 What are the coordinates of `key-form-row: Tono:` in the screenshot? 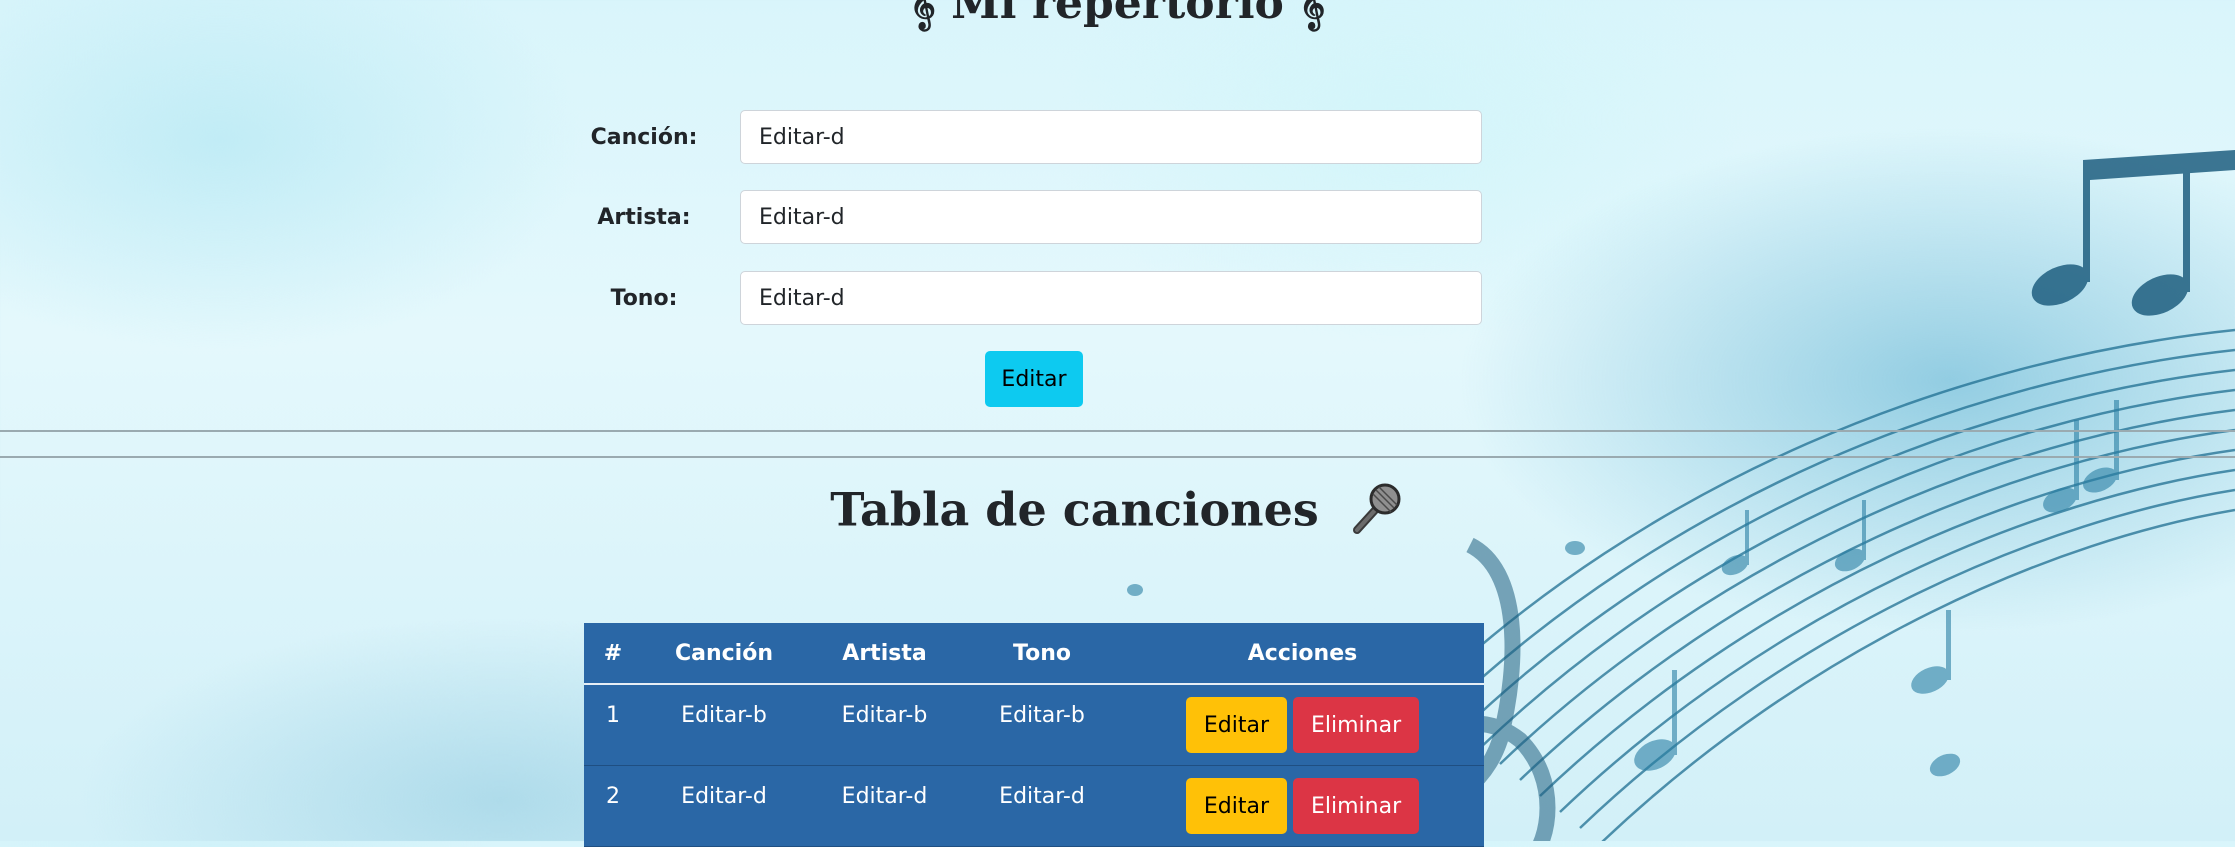 It's located at (1034, 299).